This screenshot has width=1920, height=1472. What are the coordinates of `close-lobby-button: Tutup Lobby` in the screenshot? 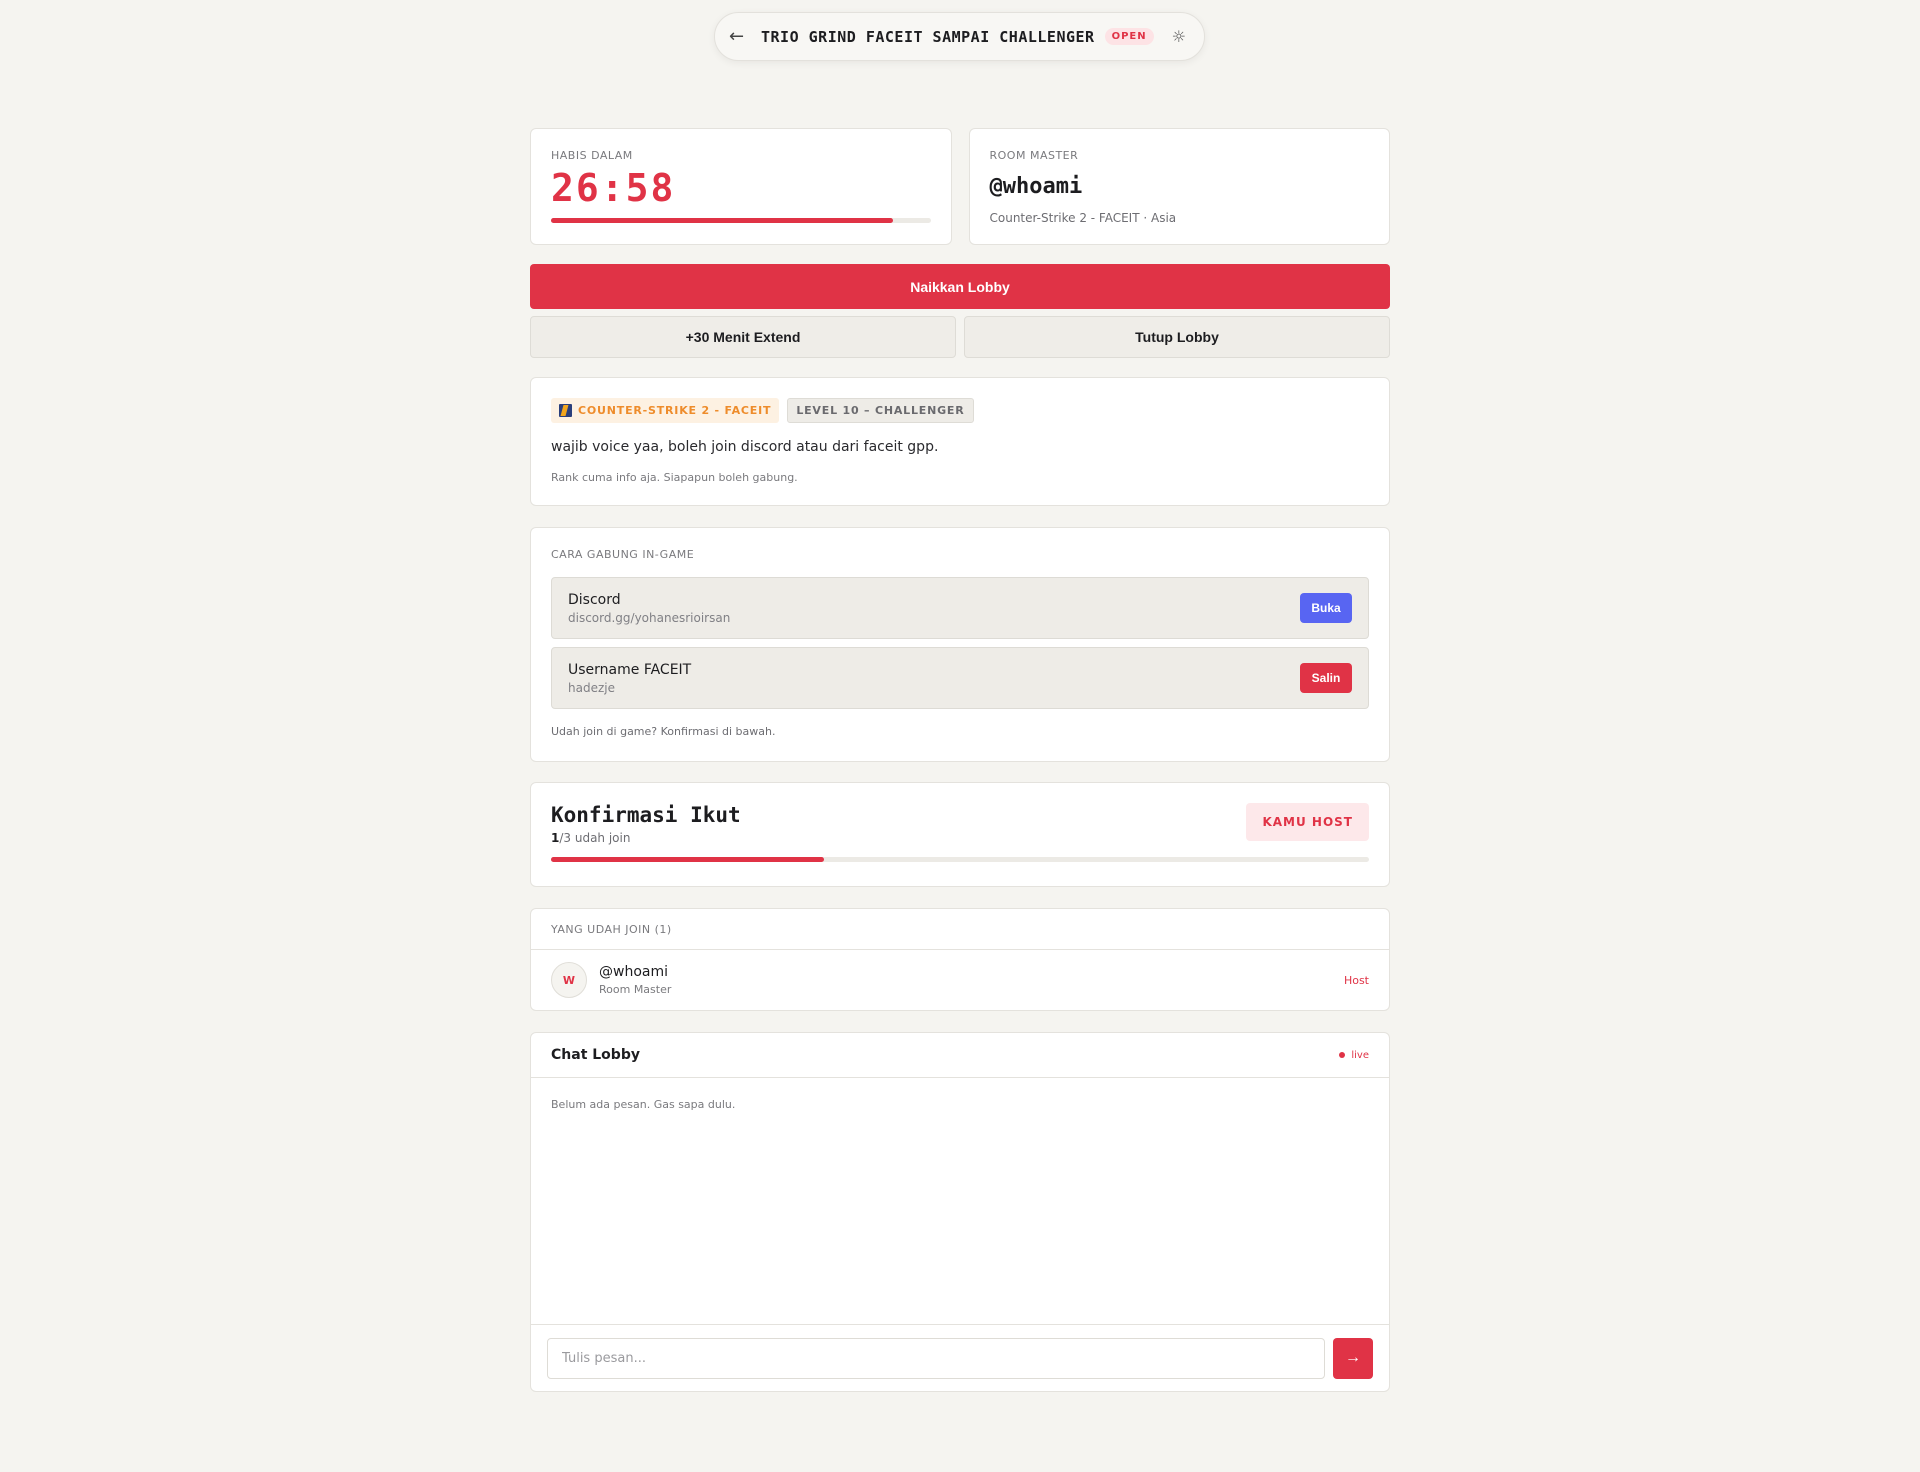 It's located at (1177, 337).